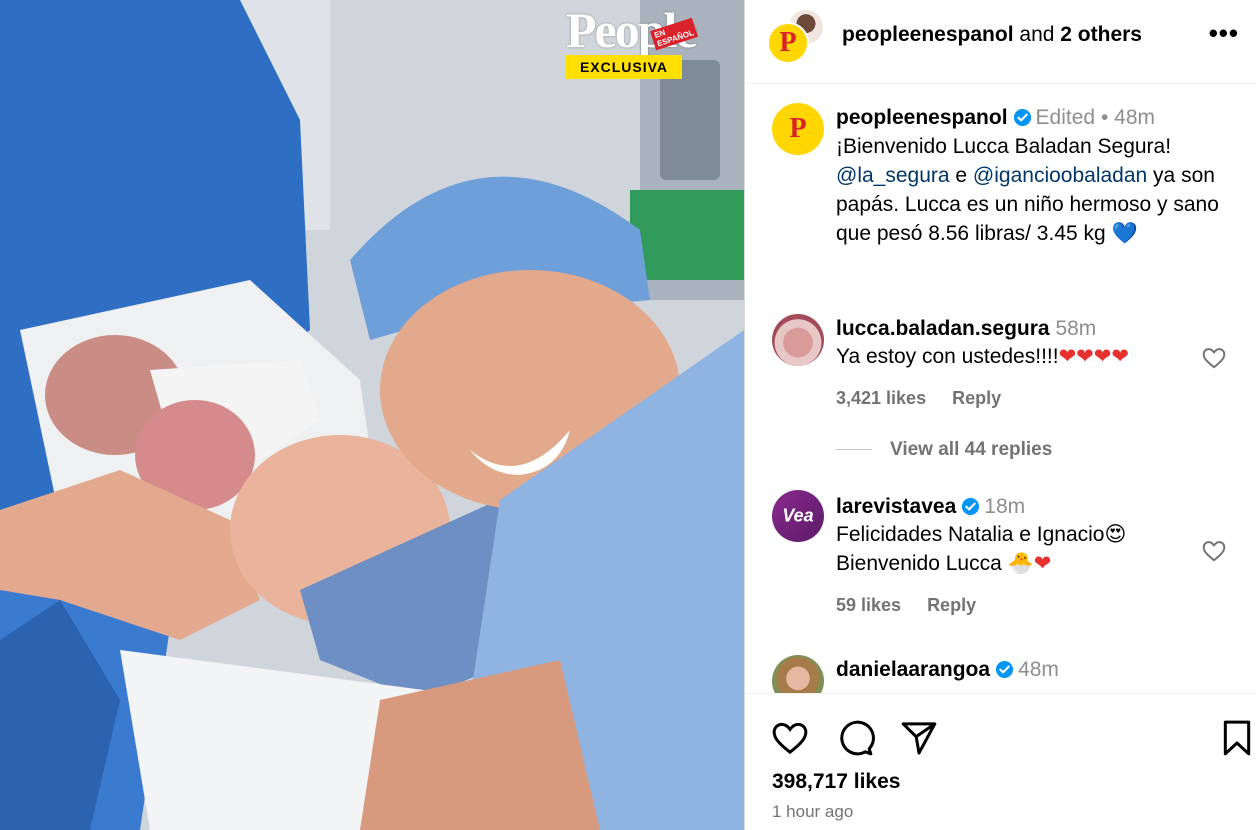  Describe the element at coordinates (1124, 233) in the screenshot. I see `blue-heart-emoji: 💙` at that location.